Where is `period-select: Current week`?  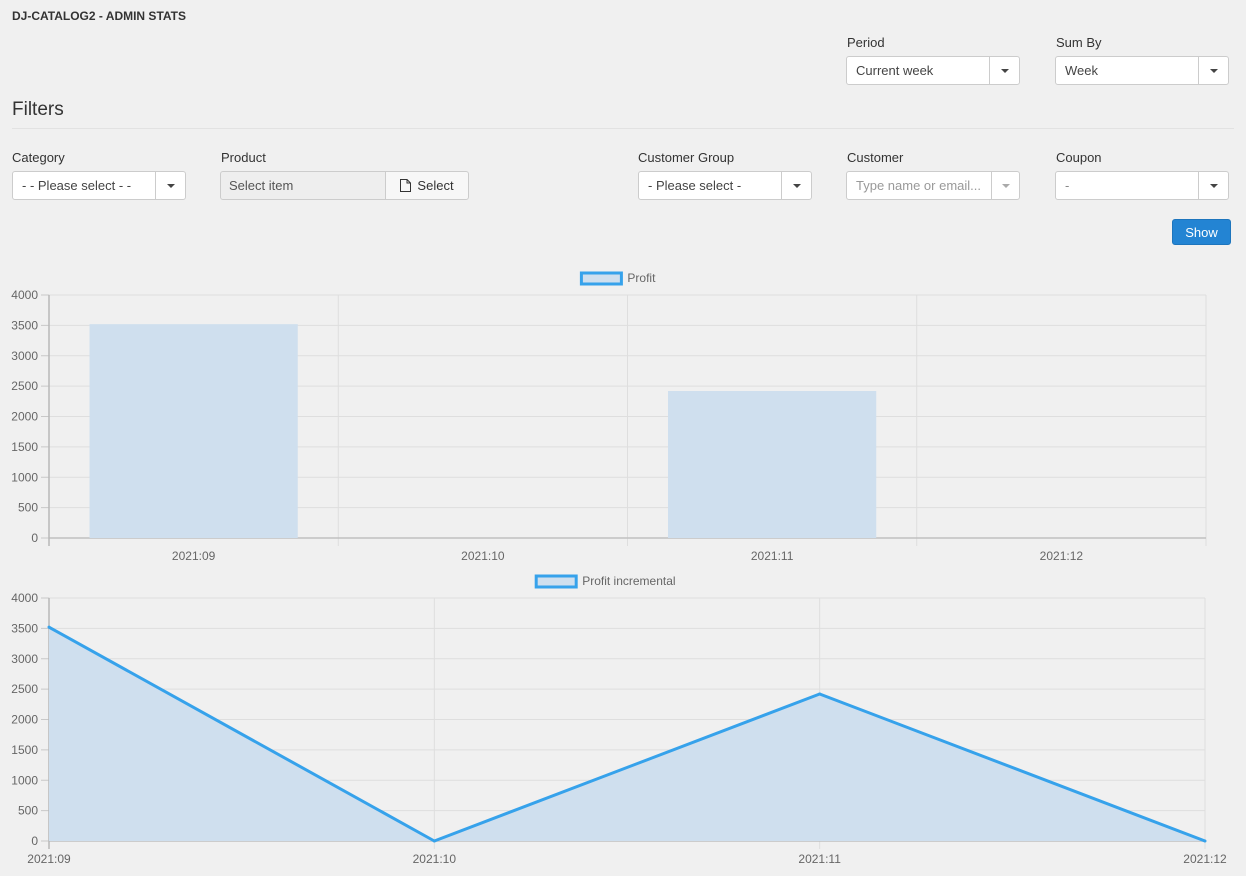
period-select: Current week is located at coordinates (933, 70).